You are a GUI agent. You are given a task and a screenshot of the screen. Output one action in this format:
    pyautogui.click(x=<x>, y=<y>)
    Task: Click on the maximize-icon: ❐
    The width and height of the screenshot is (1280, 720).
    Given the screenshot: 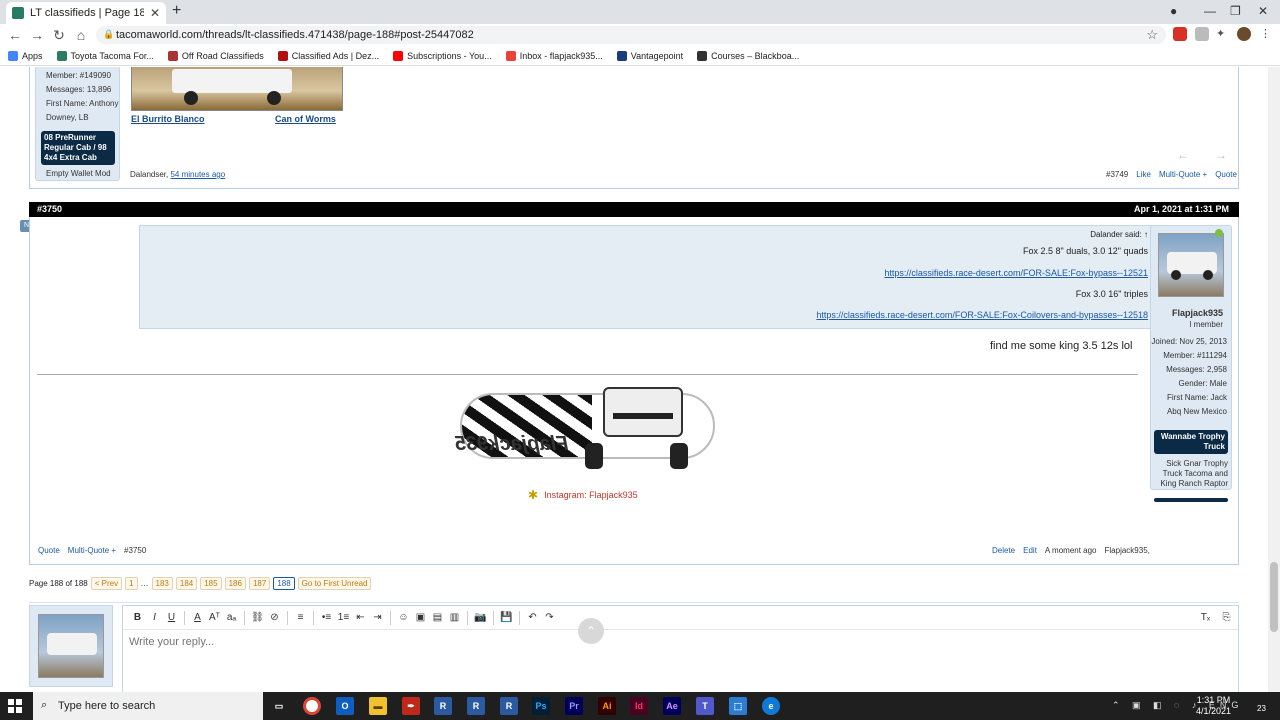 What is the action you would take?
    pyautogui.click(x=1235, y=11)
    